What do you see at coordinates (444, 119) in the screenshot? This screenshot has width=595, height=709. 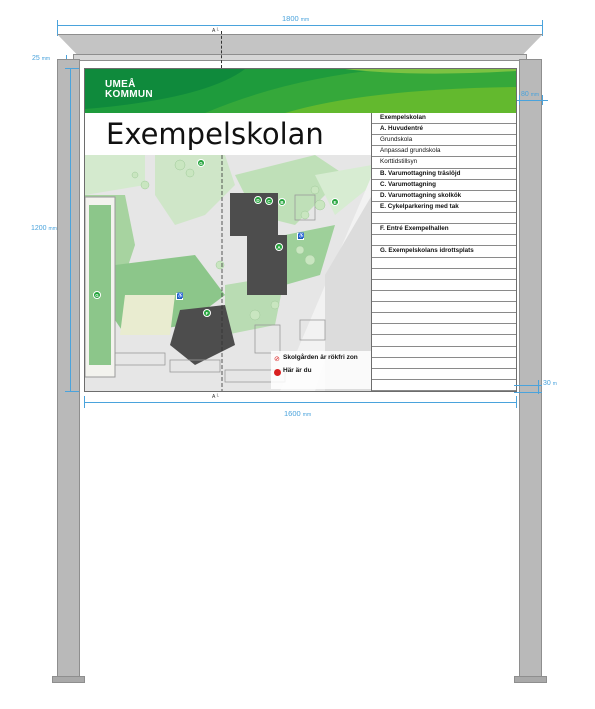 I see `legend-row: Exempelskolan` at bounding box center [444, 119].